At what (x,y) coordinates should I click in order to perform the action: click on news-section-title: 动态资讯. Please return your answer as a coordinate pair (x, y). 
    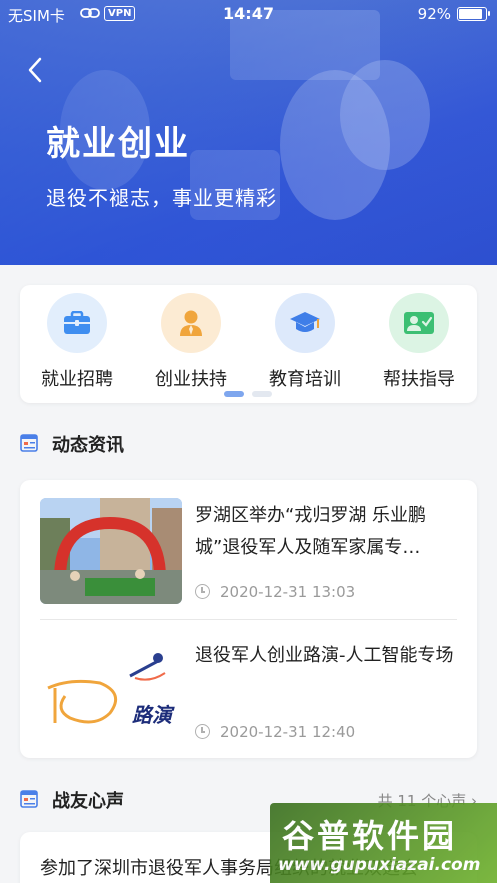
    Looking at the image, I should click on (88, 445).